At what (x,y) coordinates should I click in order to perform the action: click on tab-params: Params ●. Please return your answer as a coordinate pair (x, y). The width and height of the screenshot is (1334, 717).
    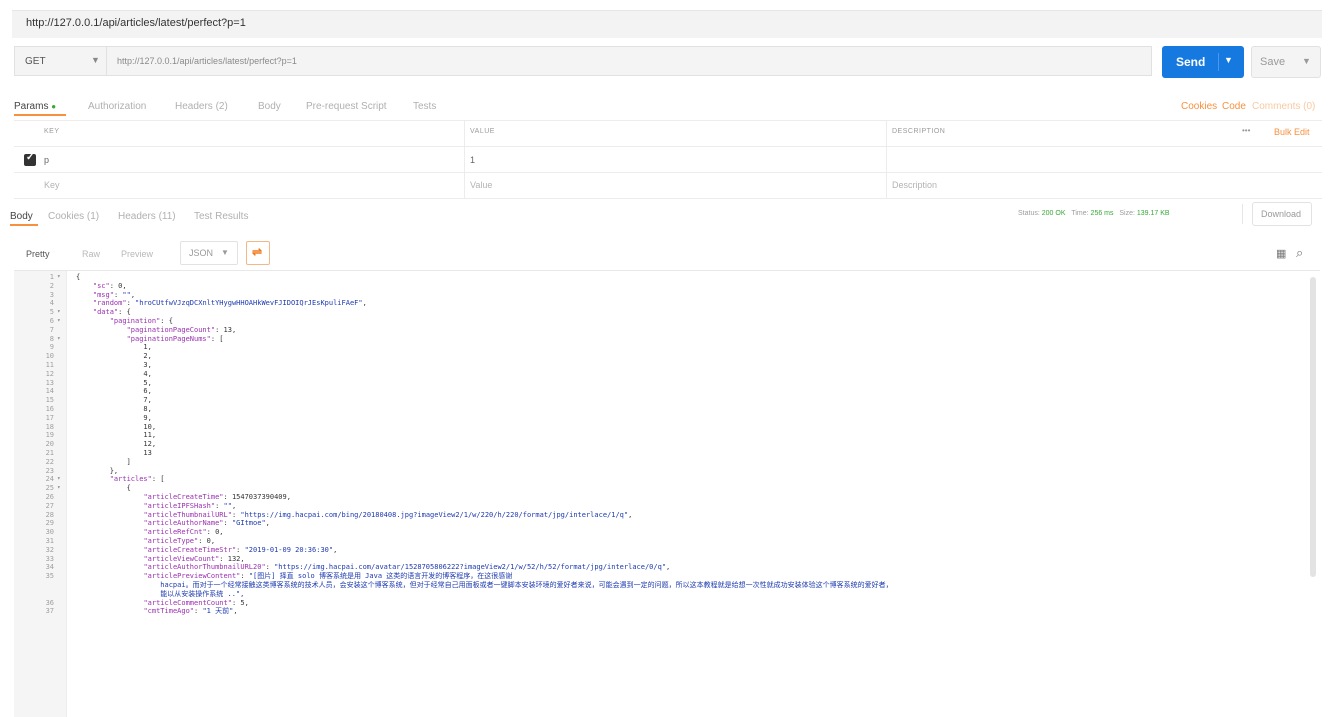
    Looking at the image, I should click on (35, 106).